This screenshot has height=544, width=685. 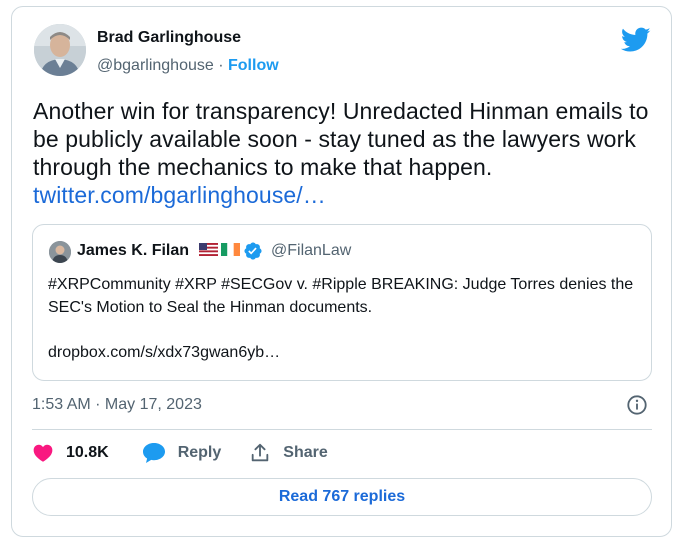 What do you see at coordinates (305, 452) in the screenshot?
I see `share-label: Share` at bounding box center [305, 452].